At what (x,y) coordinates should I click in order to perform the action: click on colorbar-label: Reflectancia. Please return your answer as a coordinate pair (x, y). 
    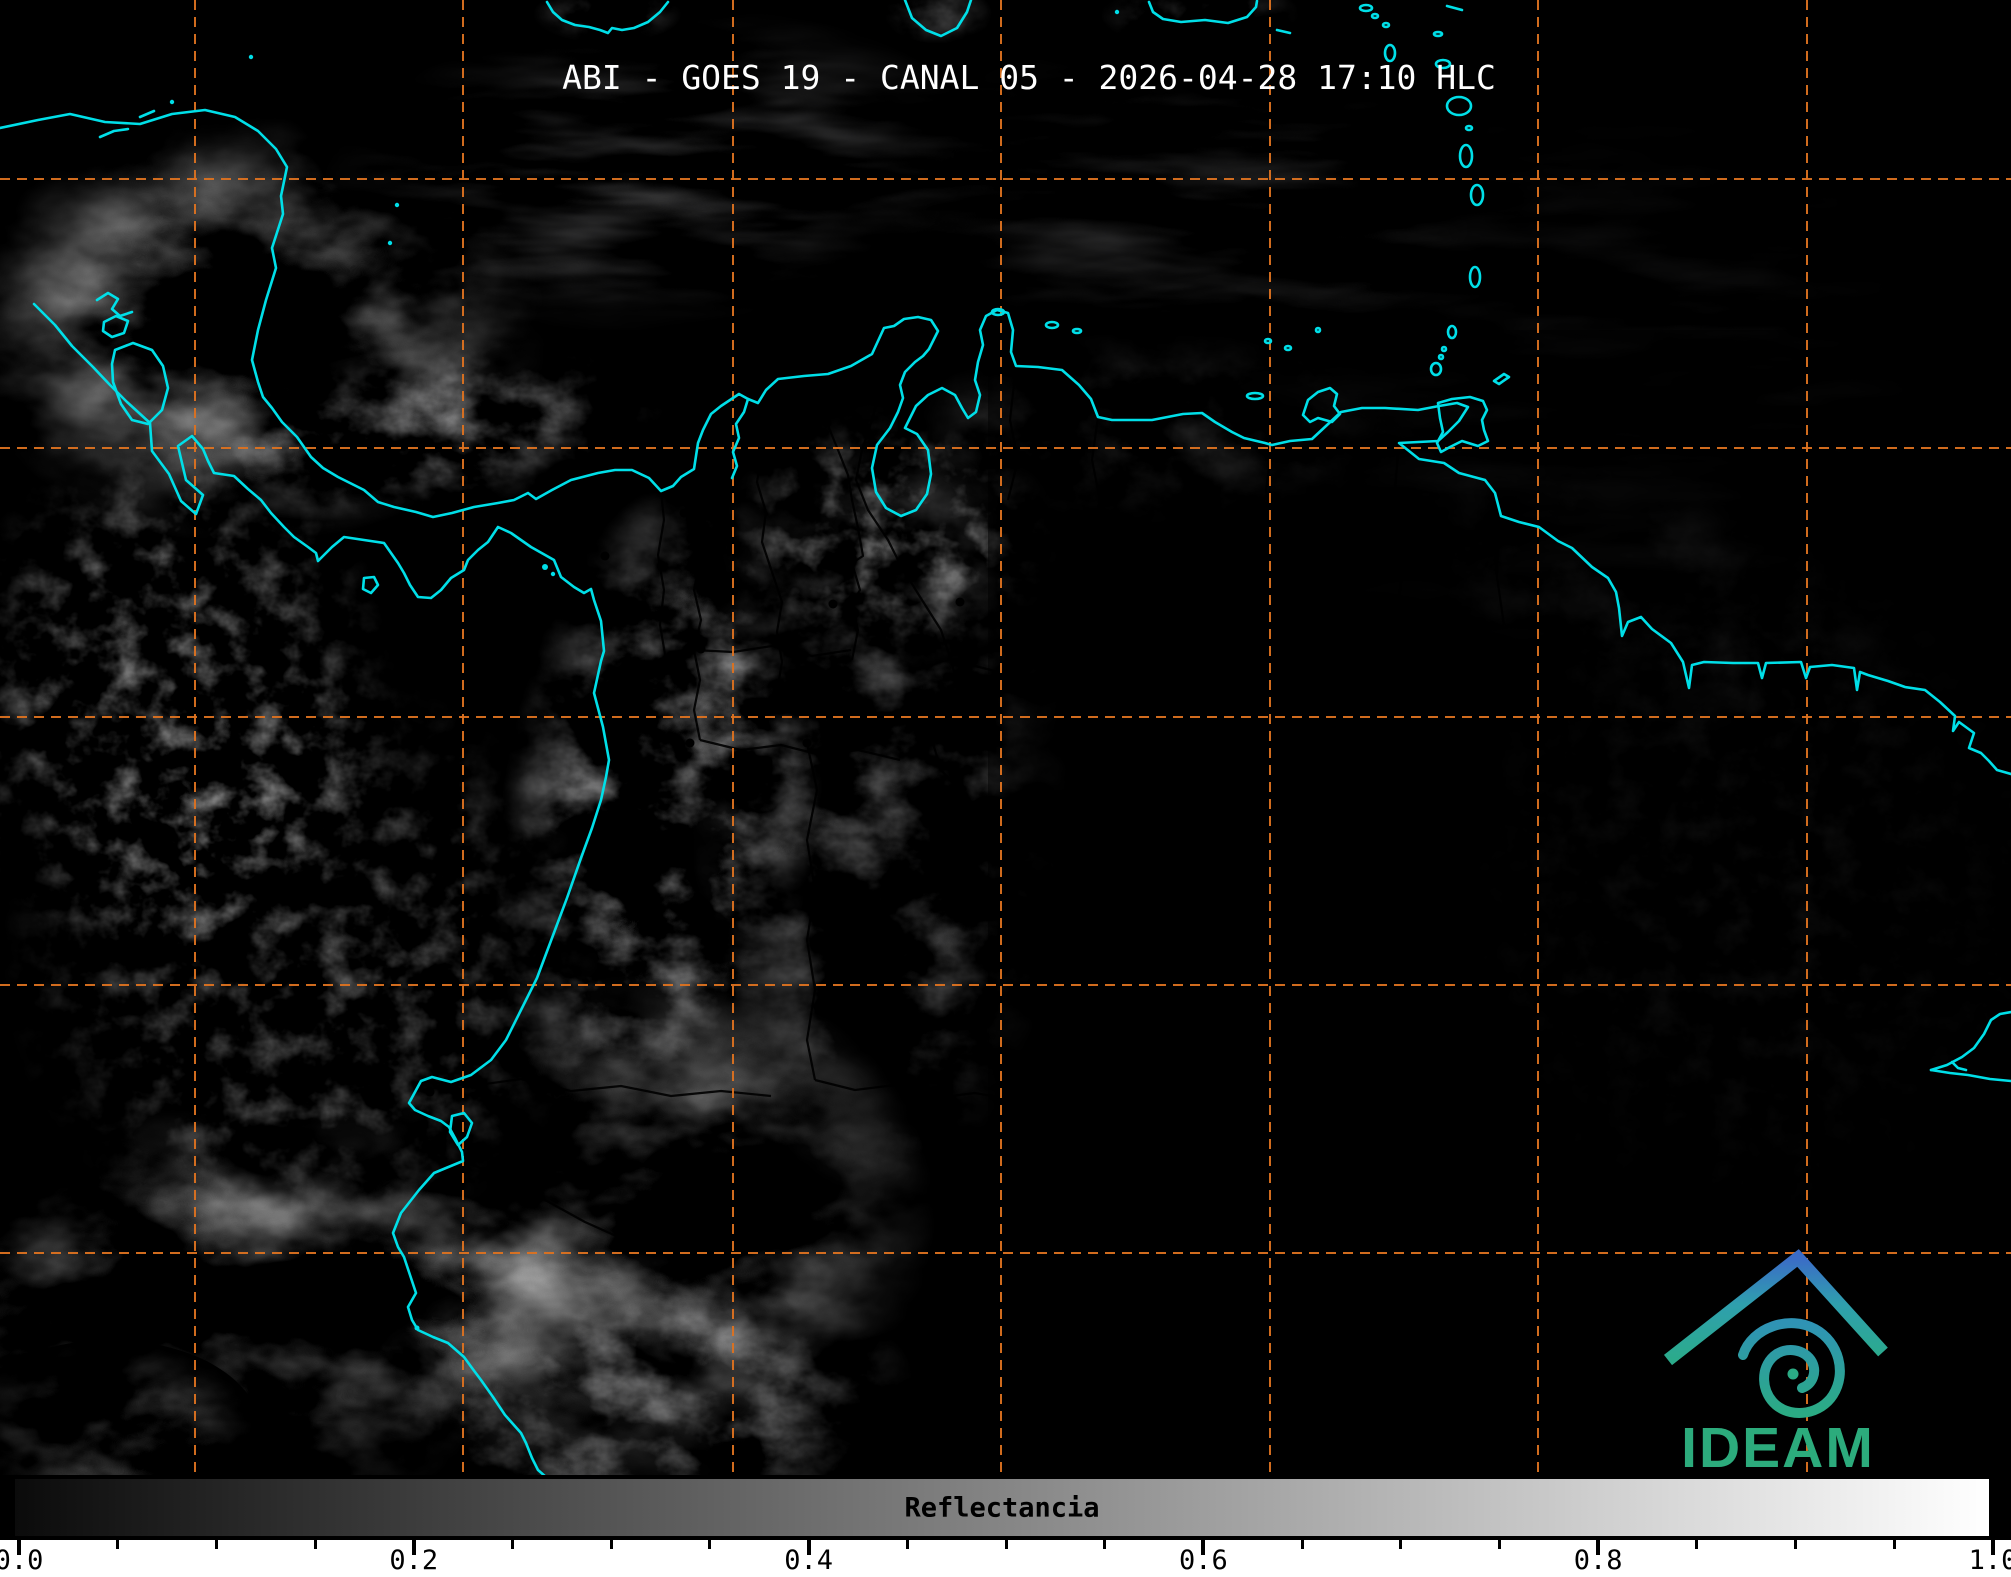
    Looking at the image, I should click on (1002, 1507).